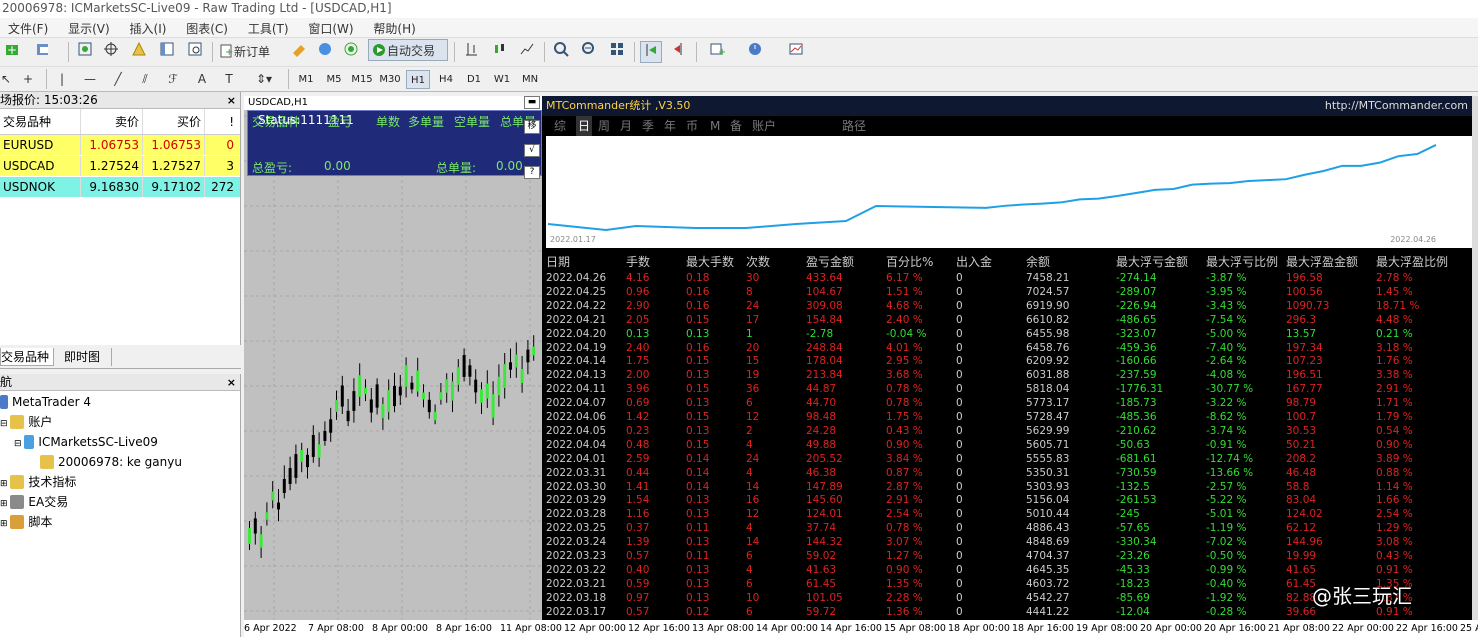 Image resolution: width=1478 pixels, height=637 pixels. I want to click on zoom-in-icon, so click(561, 52).